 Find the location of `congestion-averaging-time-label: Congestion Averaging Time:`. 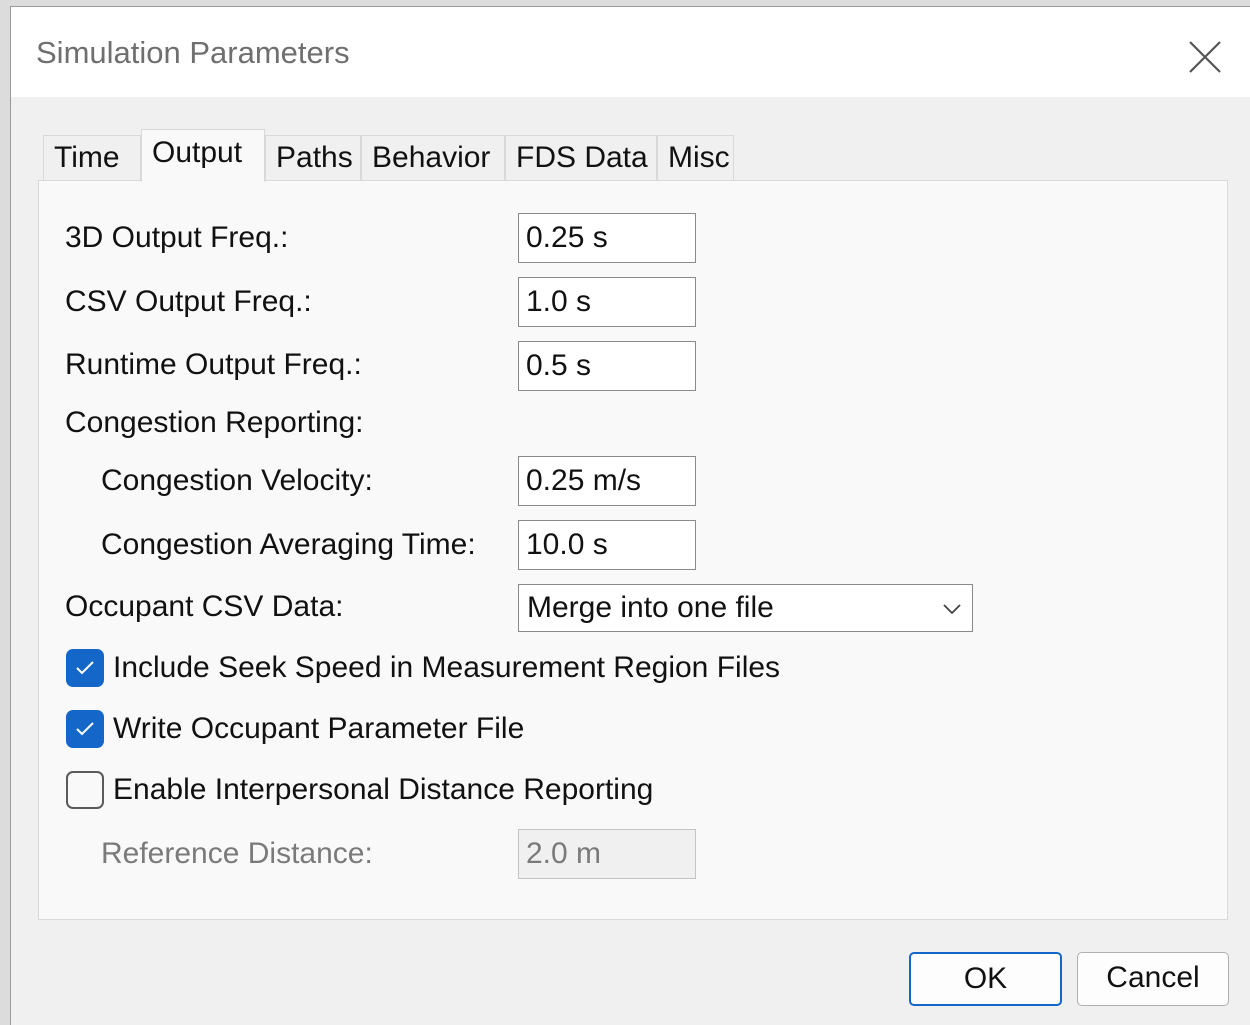

congestion-averaging-time-label: Congestion Averaging Time: is located at coordinates (288, 544).